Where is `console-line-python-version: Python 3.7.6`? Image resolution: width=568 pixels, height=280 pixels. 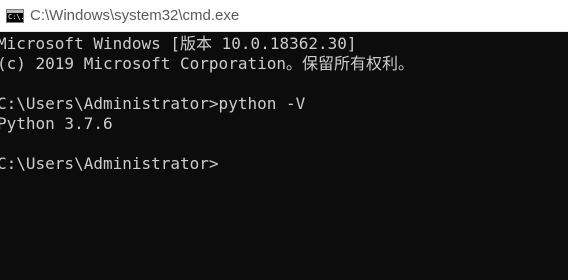
console-line-python-version: Python 3.7.6 is located at coordinates (56, 123).